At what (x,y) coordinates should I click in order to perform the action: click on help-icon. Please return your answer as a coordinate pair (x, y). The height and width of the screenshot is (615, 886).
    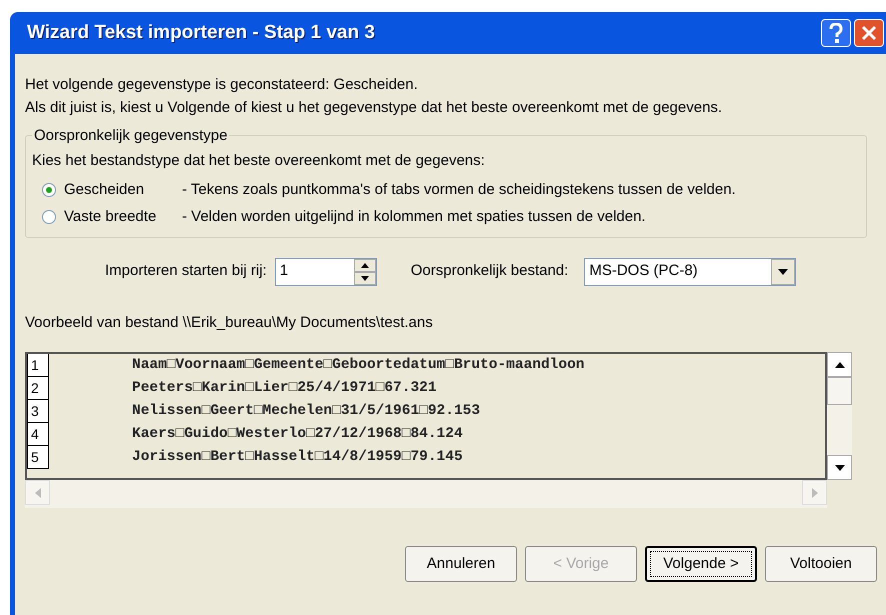
    Looking at the image, I should click on (836, 33).